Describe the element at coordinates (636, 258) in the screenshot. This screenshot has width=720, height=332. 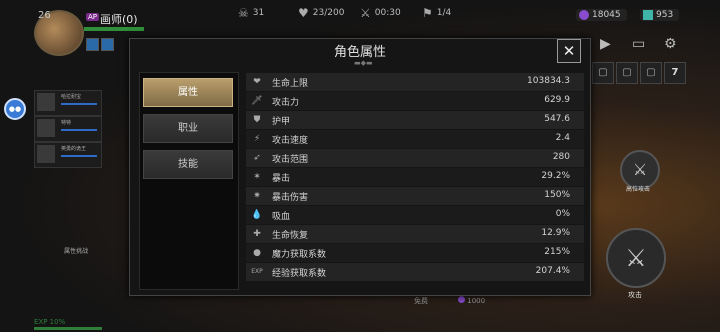
I see `attack-button: ⚔` at that location.